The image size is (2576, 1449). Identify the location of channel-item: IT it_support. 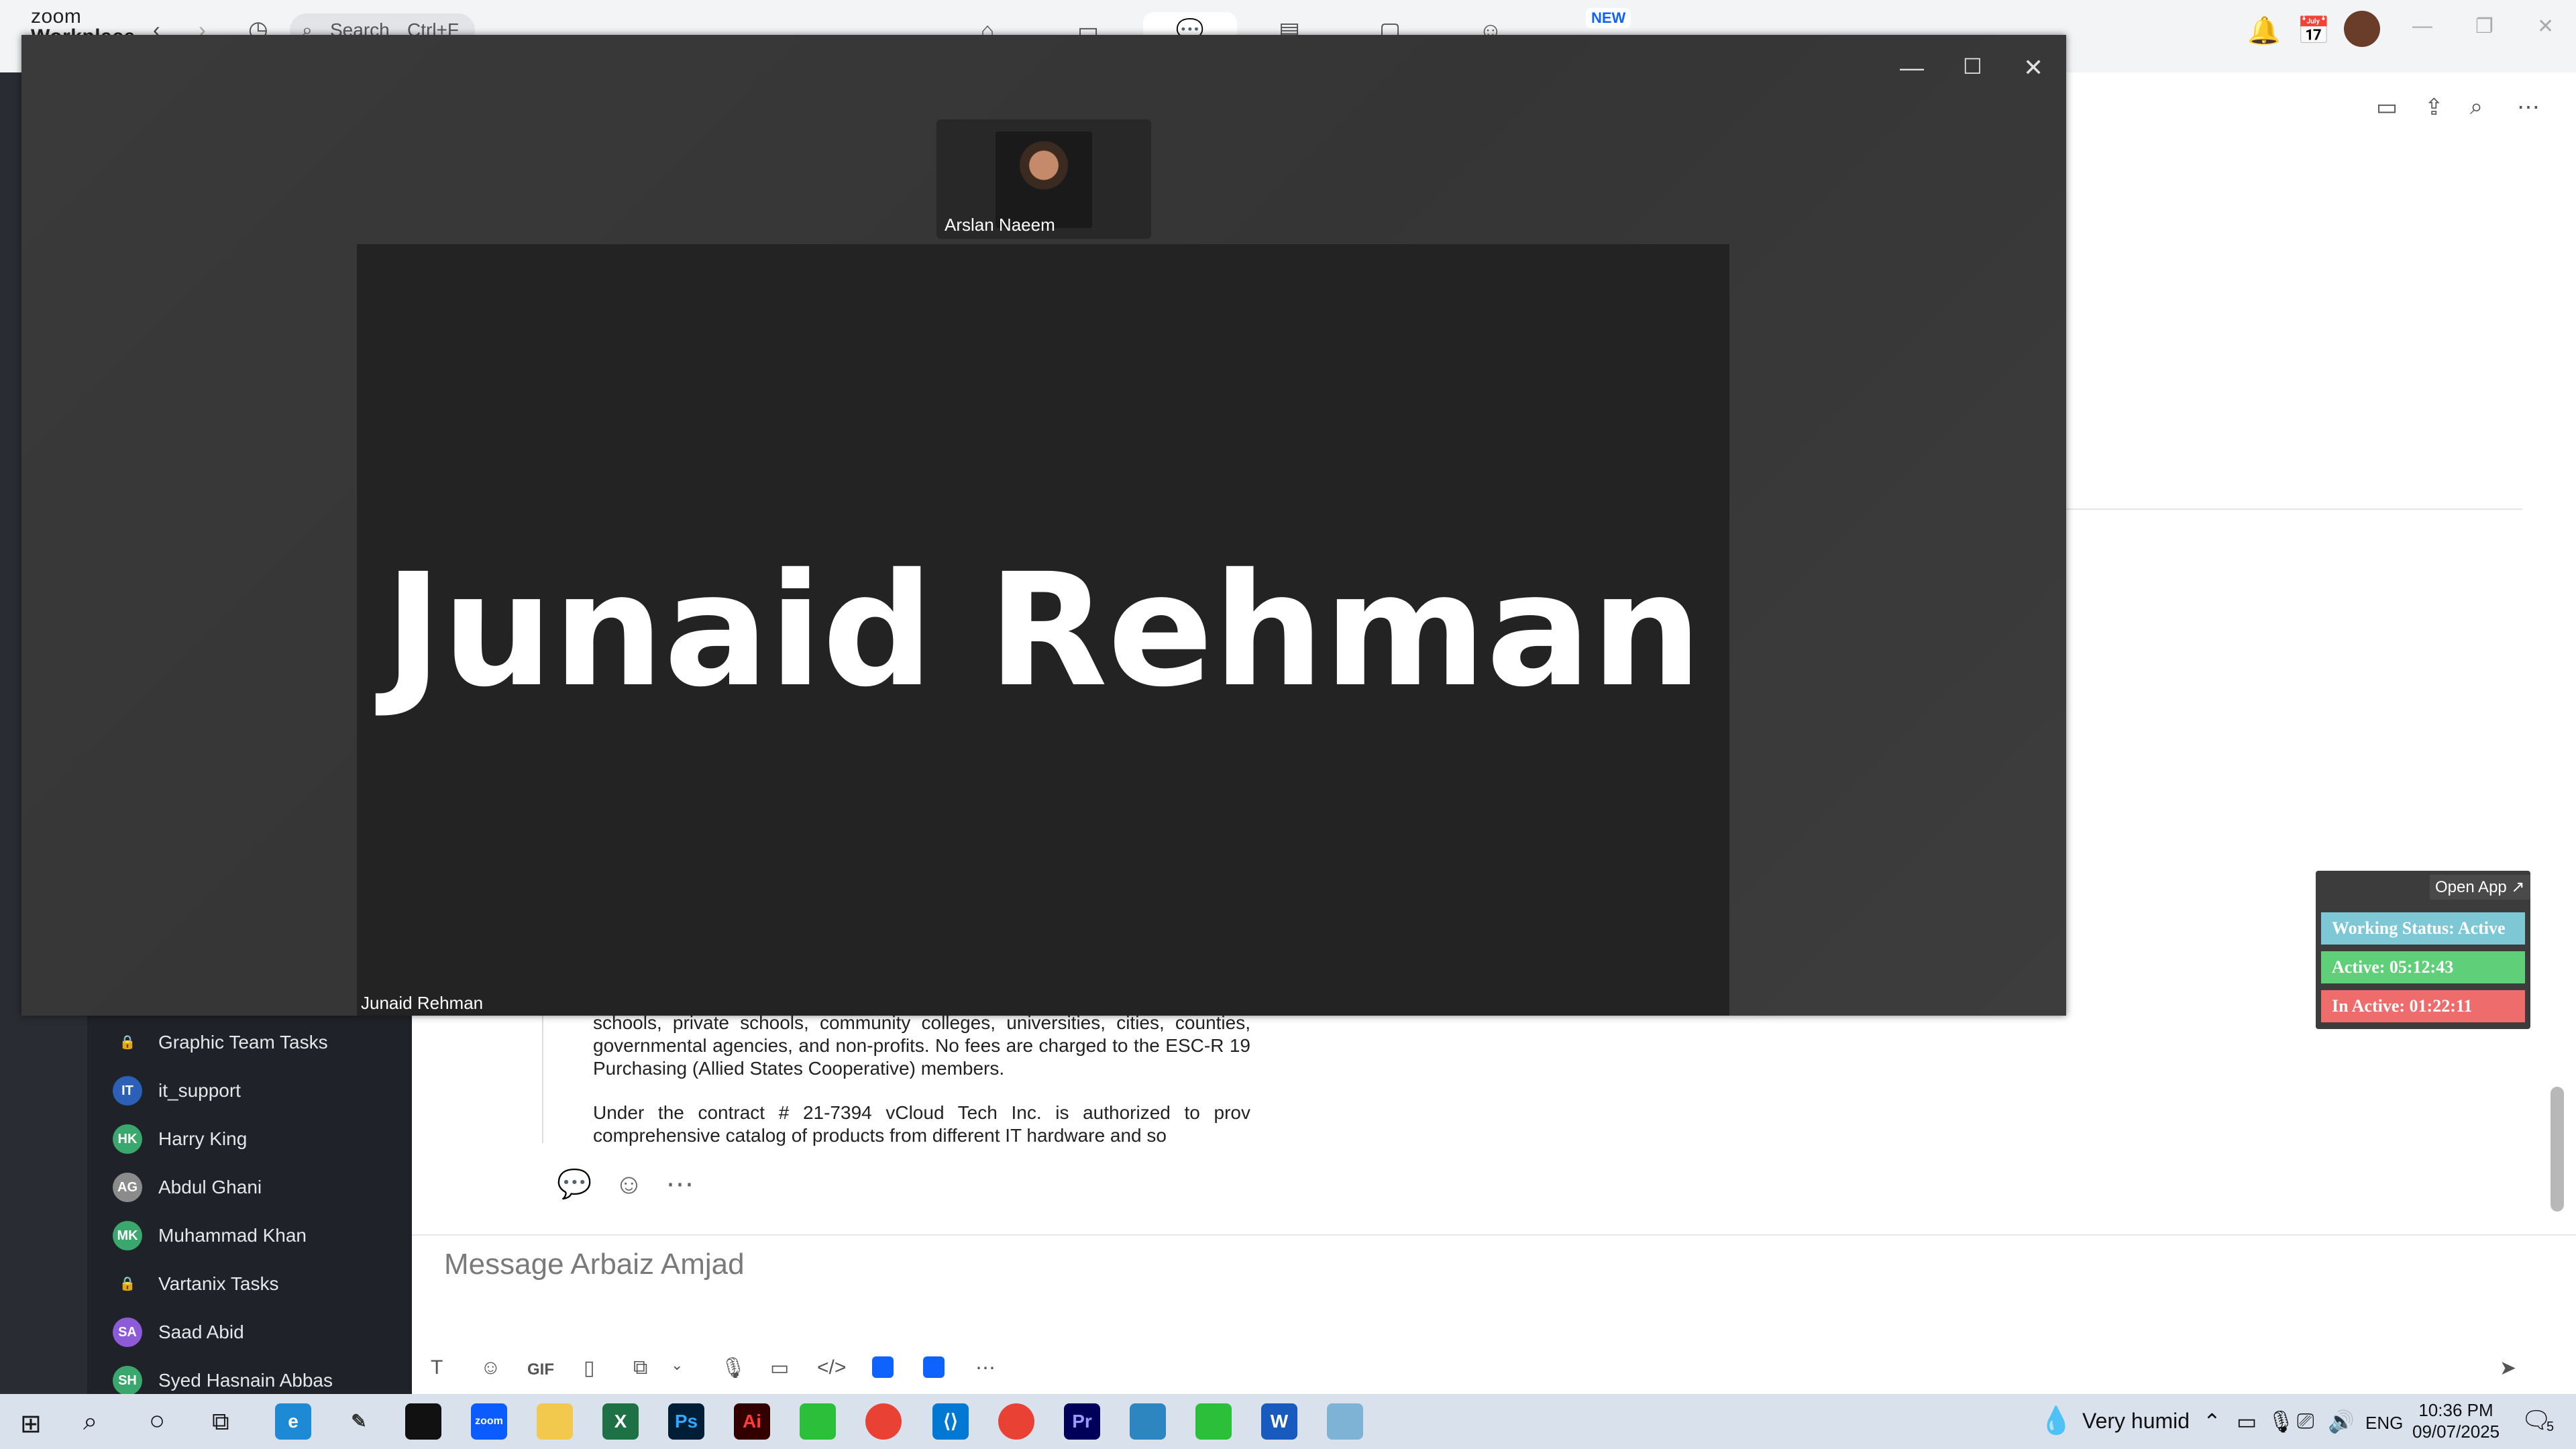
(253, 1091).